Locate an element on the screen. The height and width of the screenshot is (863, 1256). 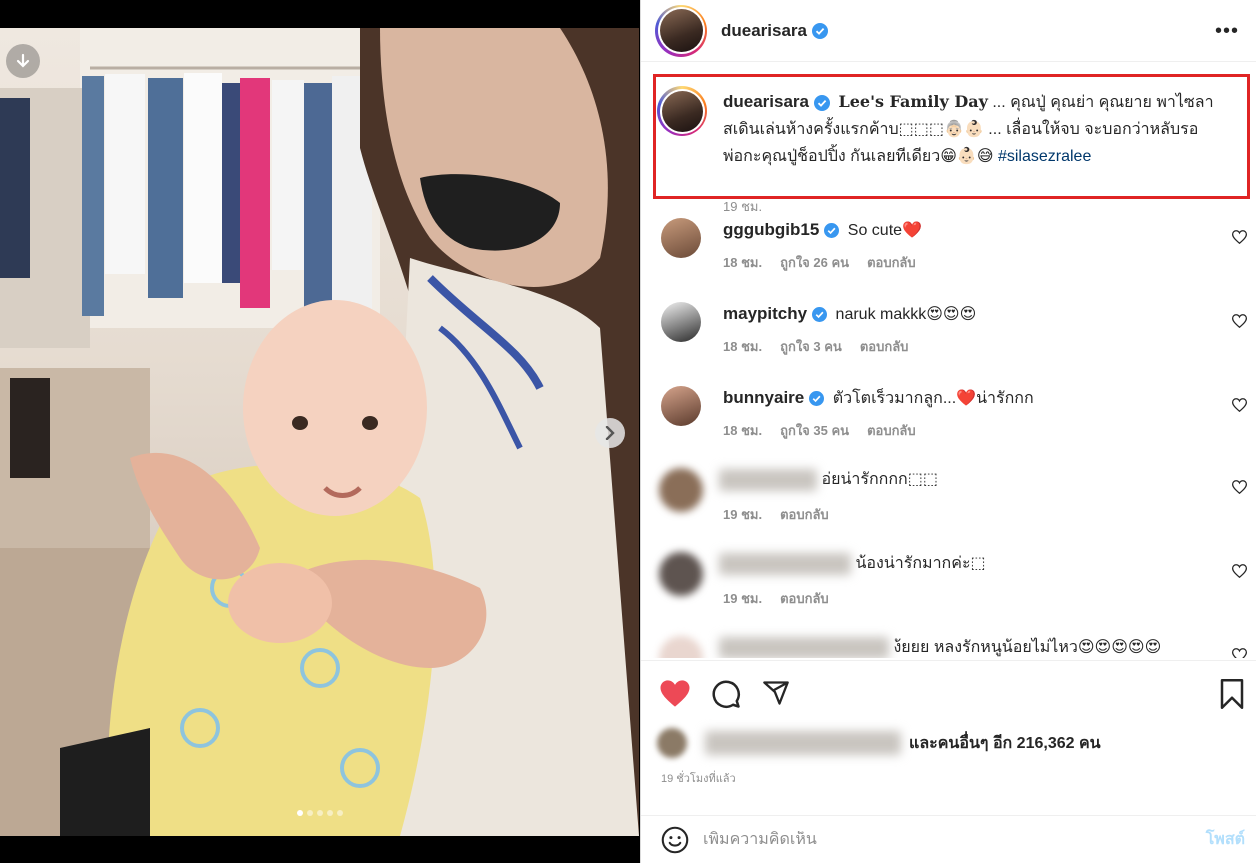
more-icon: ••• is located at coordinates (1226, 31).